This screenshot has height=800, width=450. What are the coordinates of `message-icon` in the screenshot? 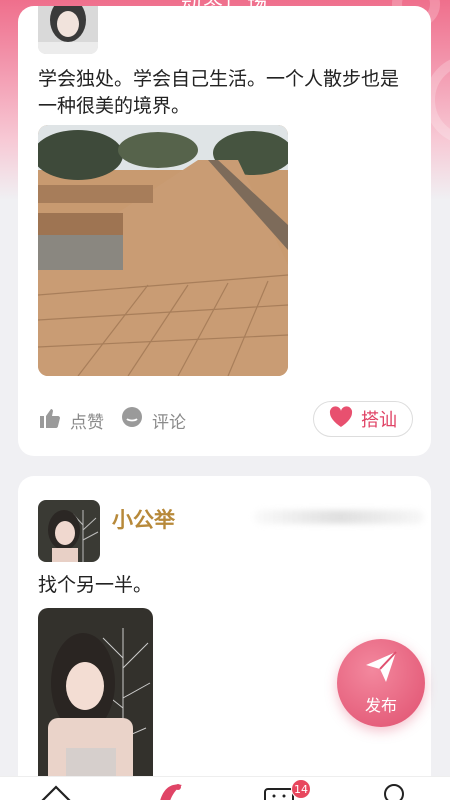 It's located at (279, 793).